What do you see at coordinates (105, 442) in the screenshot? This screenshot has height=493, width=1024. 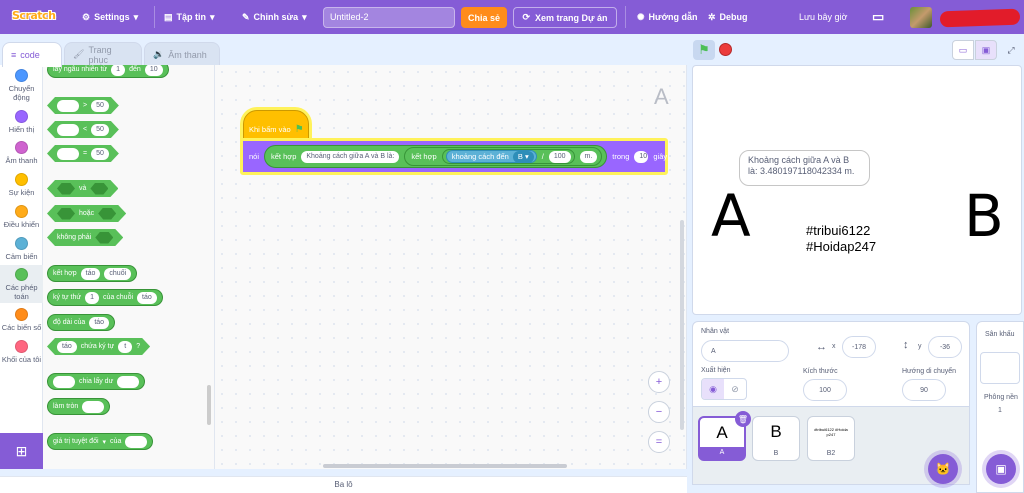 I see `dropdown-arrow-icon: ▾` at bounding box center [105, 442].